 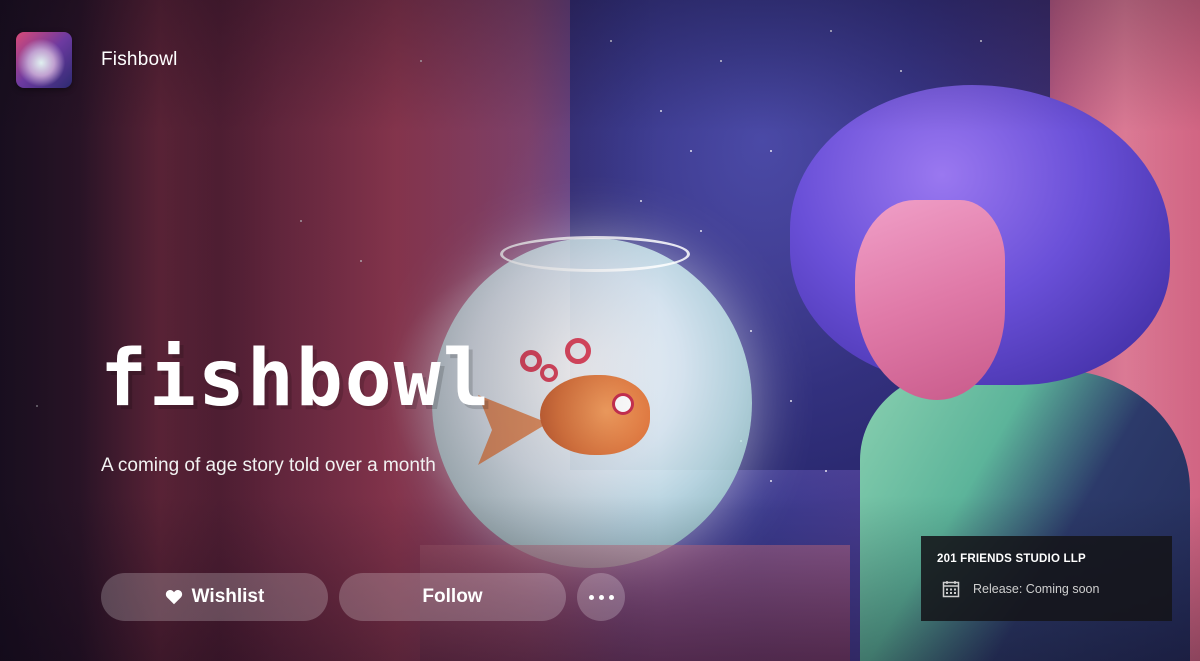 I want to click on follow-label: Follow, so click(x=452, y=596).